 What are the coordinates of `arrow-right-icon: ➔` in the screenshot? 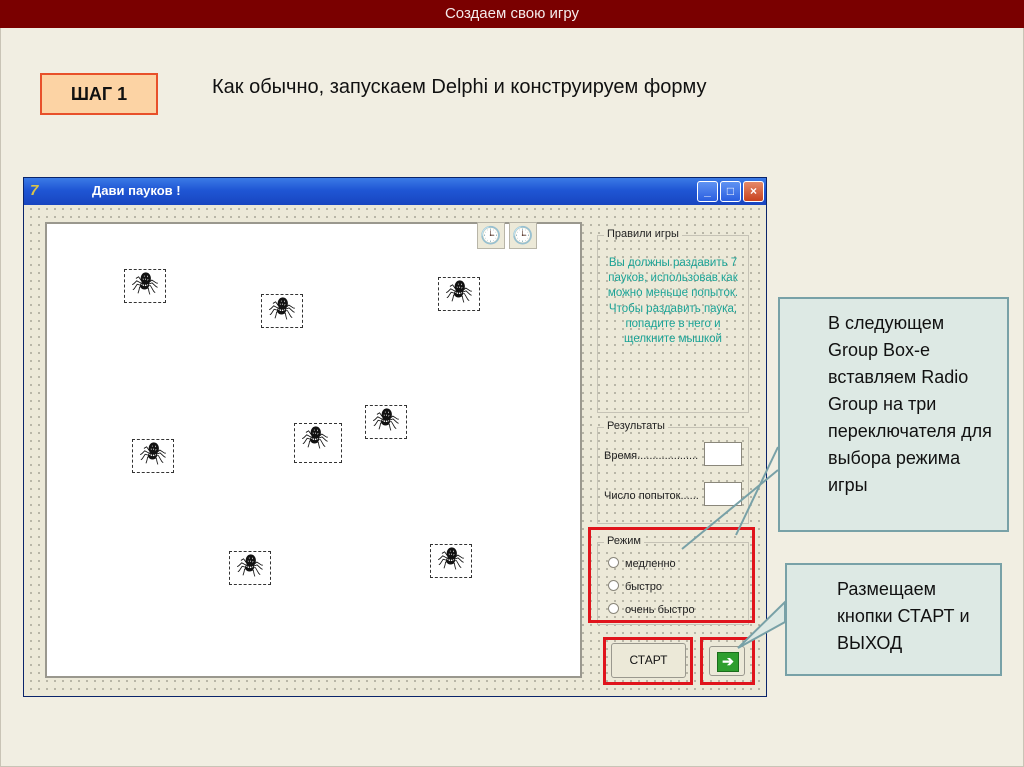 It's located at (728, 662).